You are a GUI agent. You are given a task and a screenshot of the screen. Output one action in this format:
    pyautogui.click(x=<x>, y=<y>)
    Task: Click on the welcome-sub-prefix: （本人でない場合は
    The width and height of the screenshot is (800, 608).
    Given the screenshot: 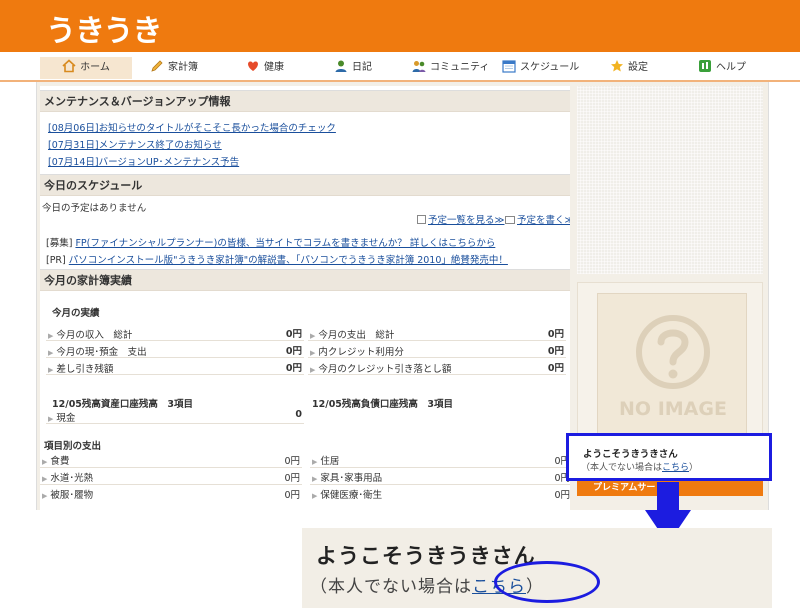 What is the action you would take?
    pyautogui.click(x=622, y=468)
    